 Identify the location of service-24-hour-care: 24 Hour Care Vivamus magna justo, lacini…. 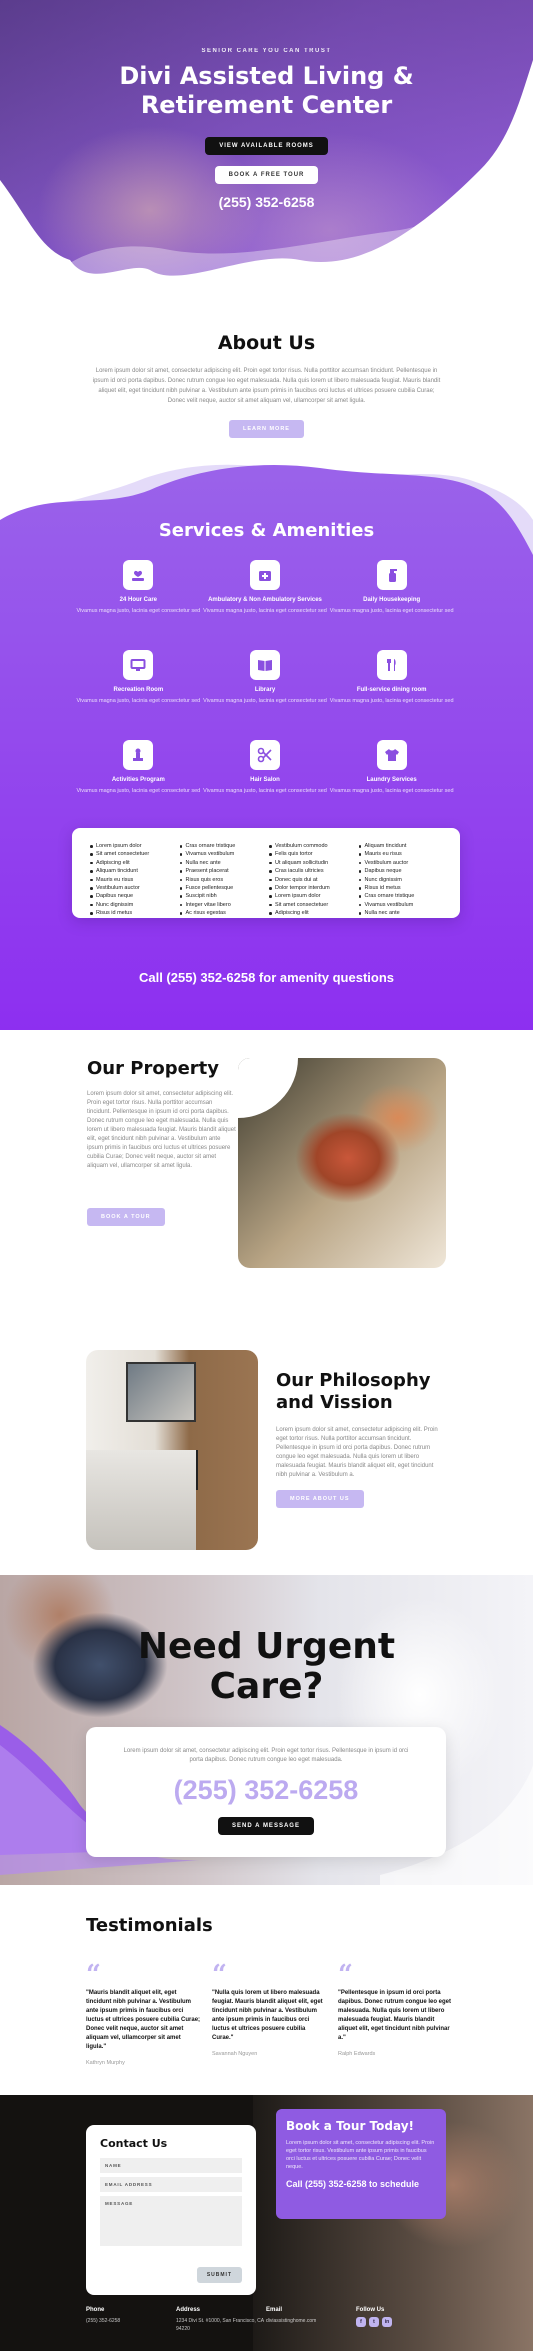
(138, 596).